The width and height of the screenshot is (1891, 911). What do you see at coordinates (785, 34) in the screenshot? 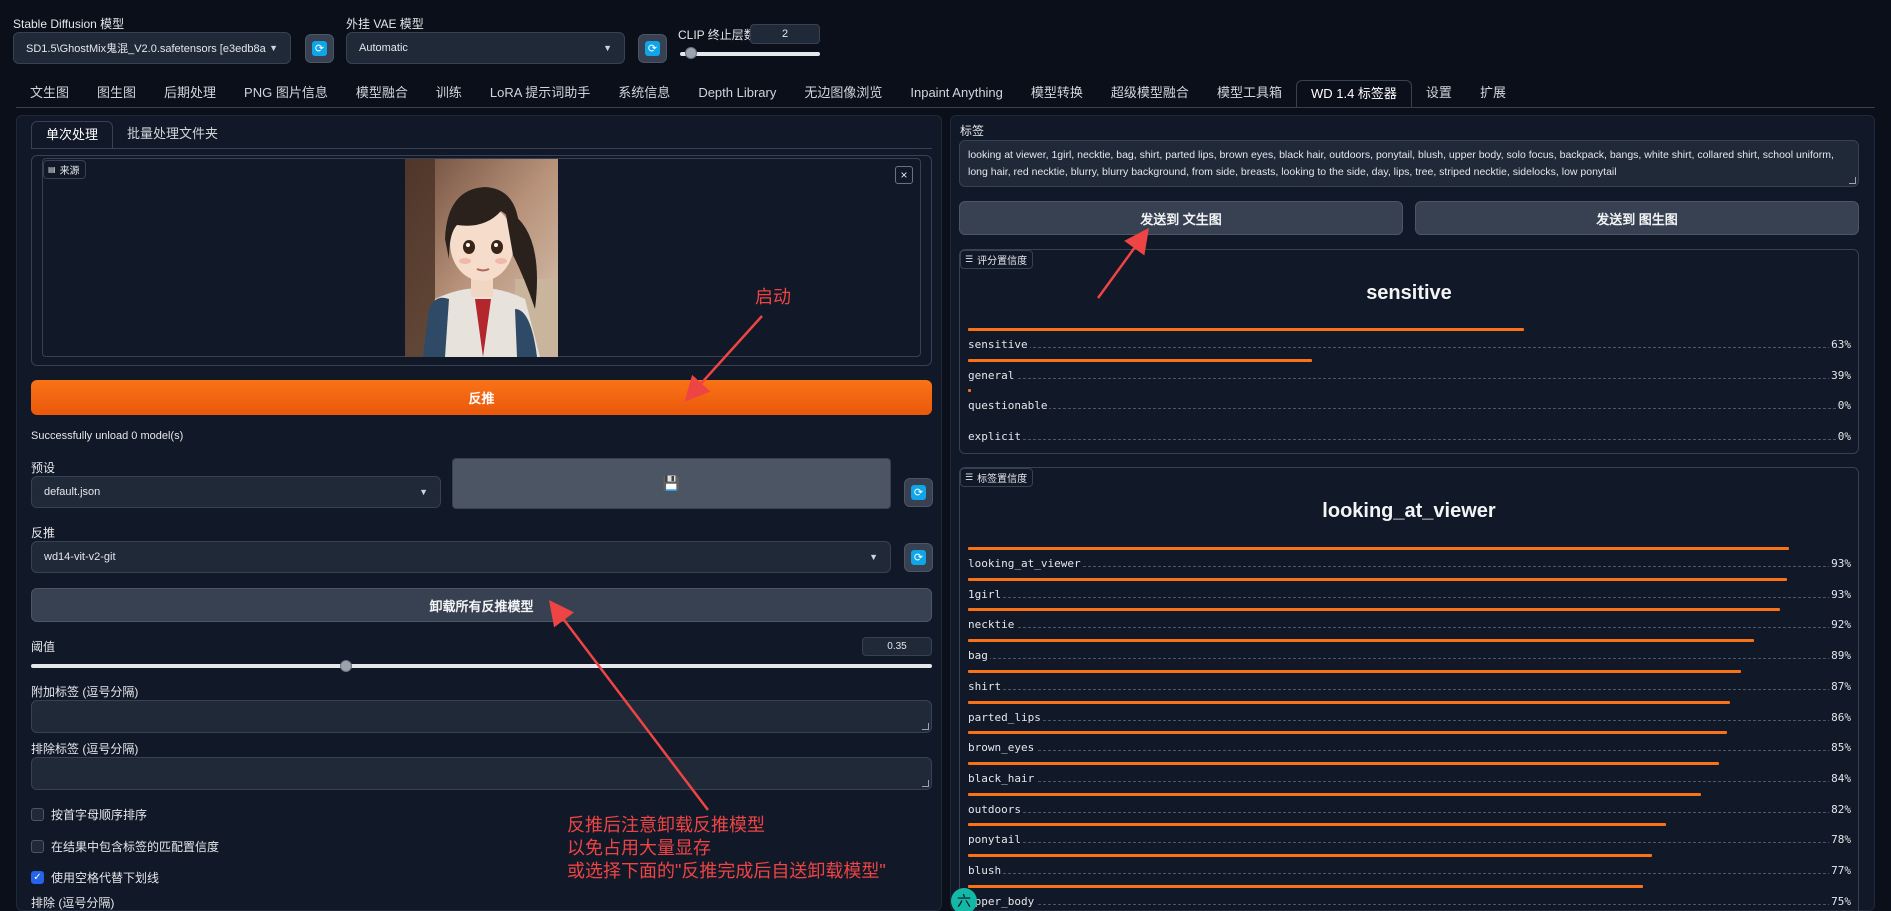
I see `clip-value-input: 2` at bounding box center [785, 34].